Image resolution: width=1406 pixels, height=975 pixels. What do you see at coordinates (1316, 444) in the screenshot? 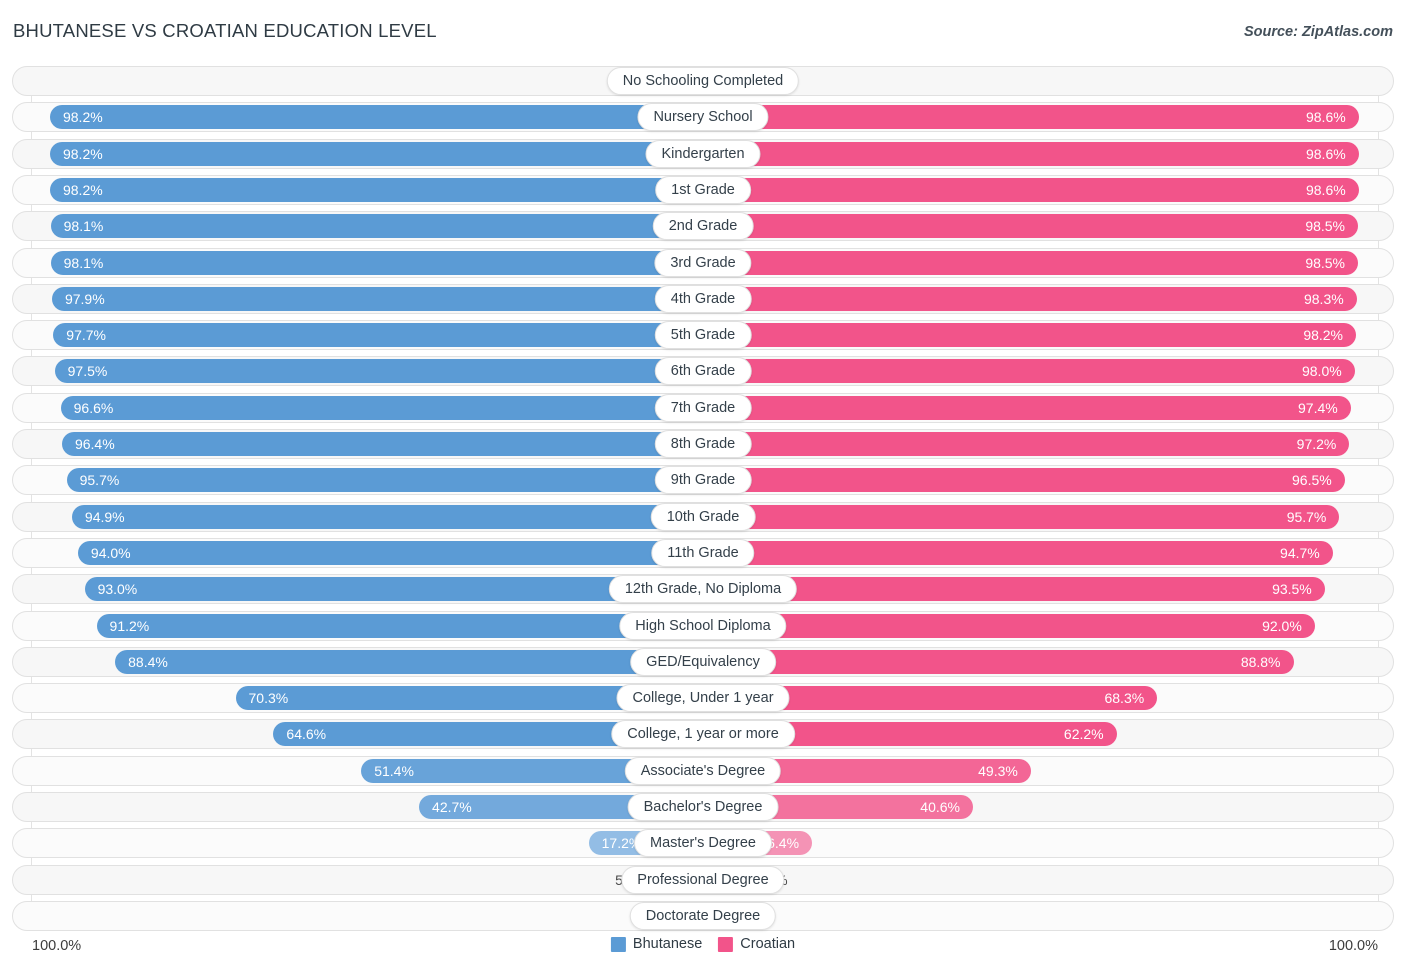
I see `bar-value-croatian: 97.2%` at bounding box center [1316, 444].